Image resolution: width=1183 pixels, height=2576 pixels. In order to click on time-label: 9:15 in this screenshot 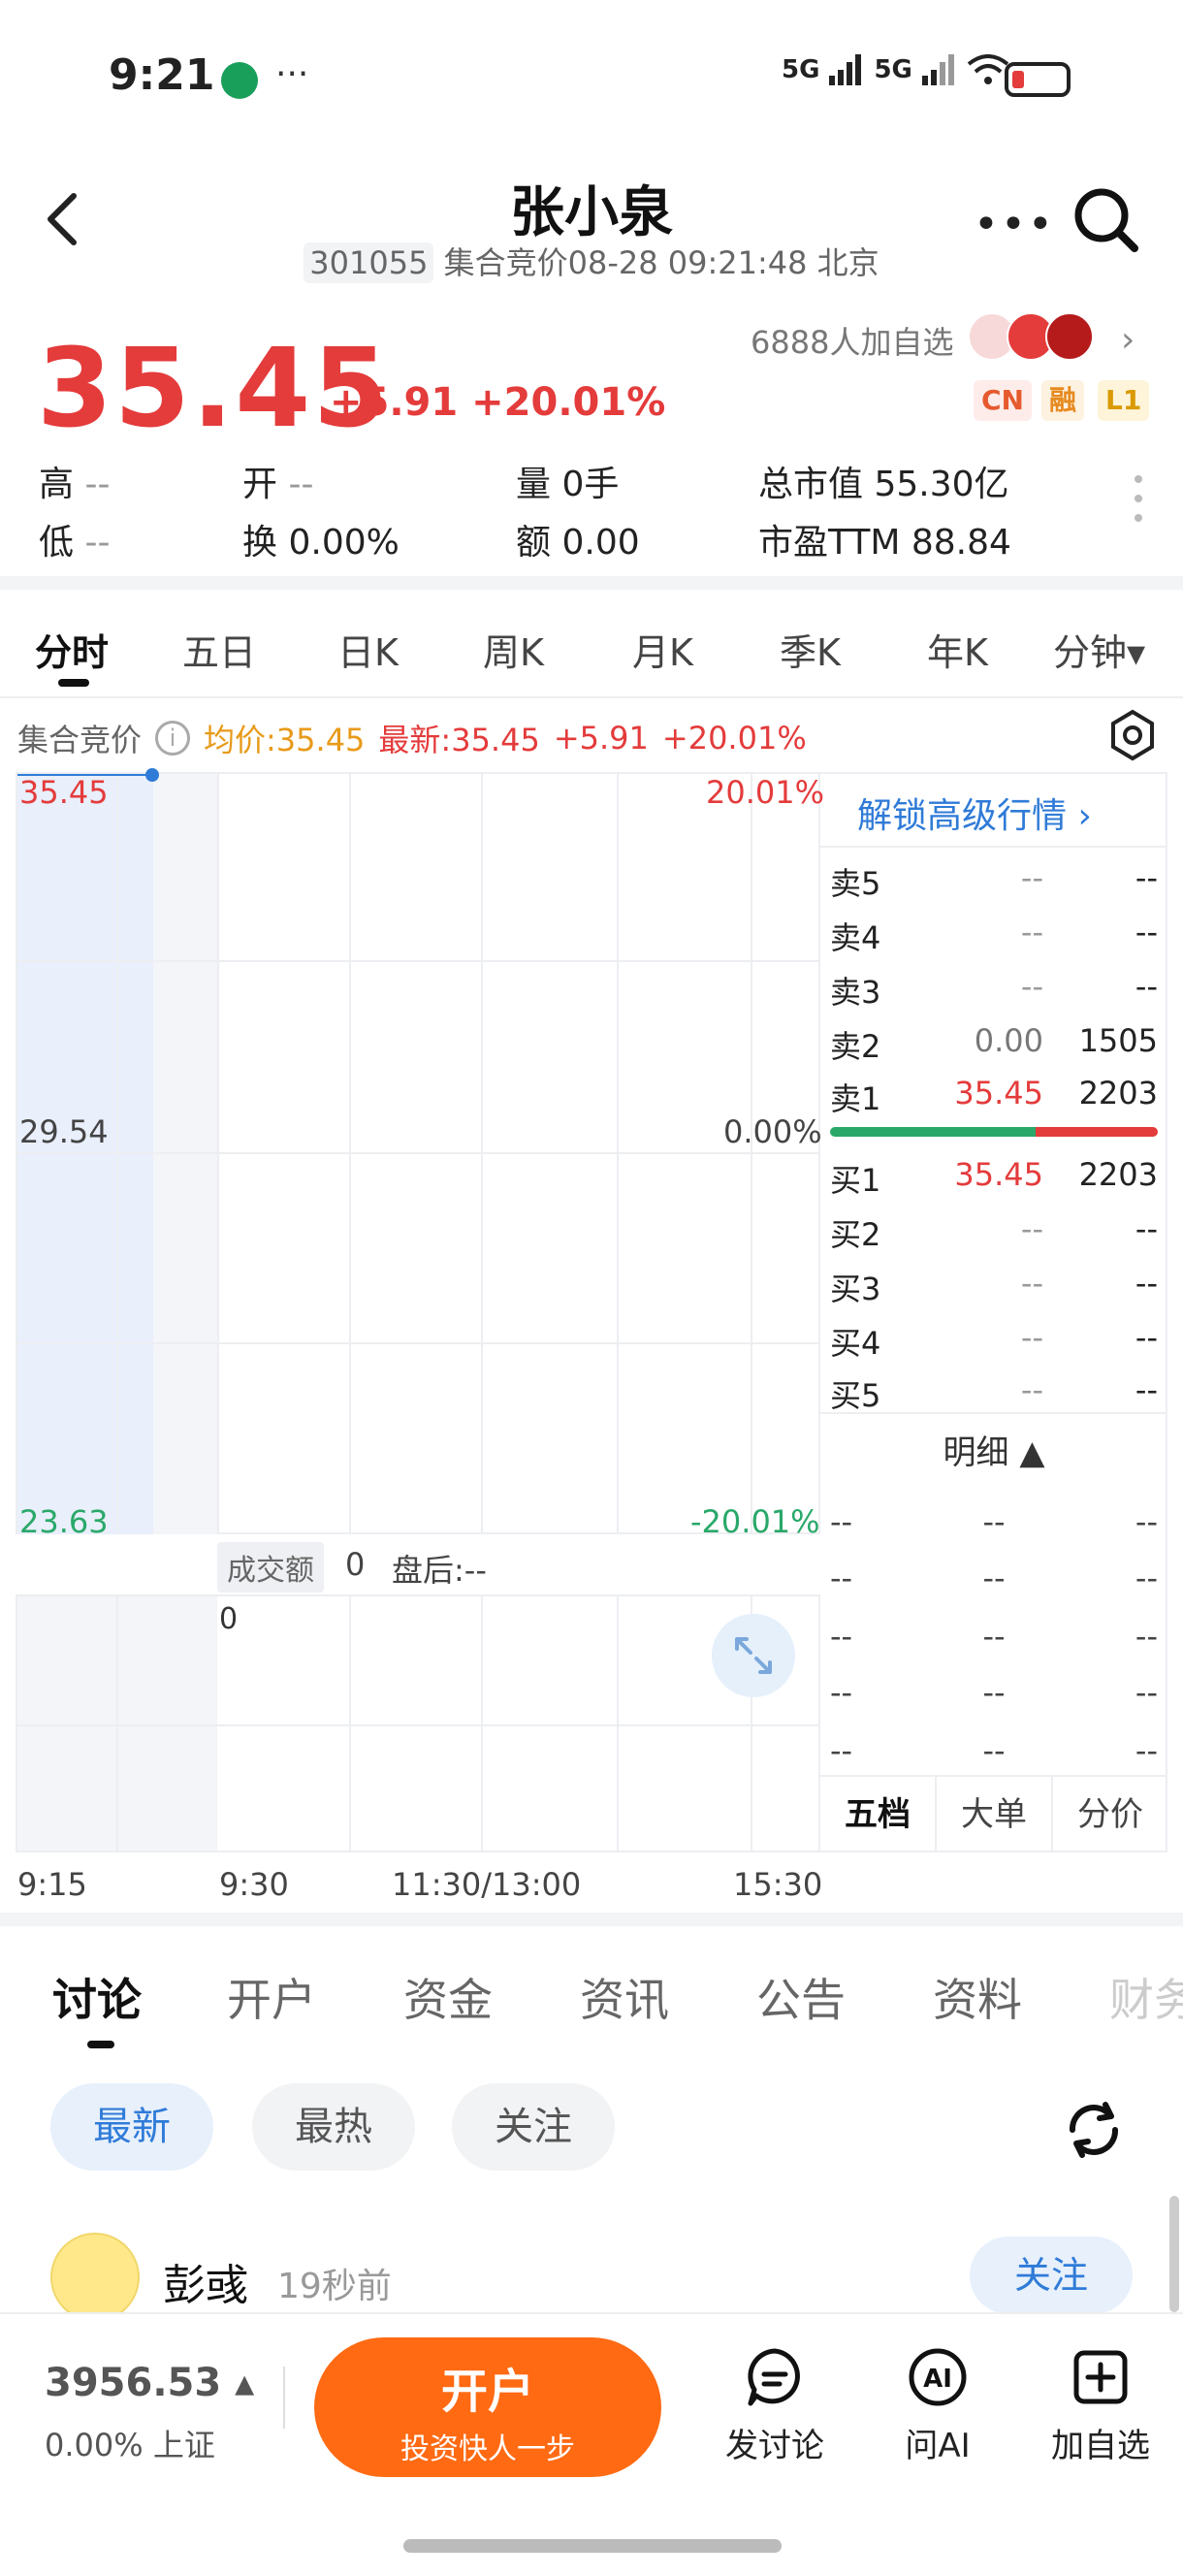, I will do `click(52, 1884)`.